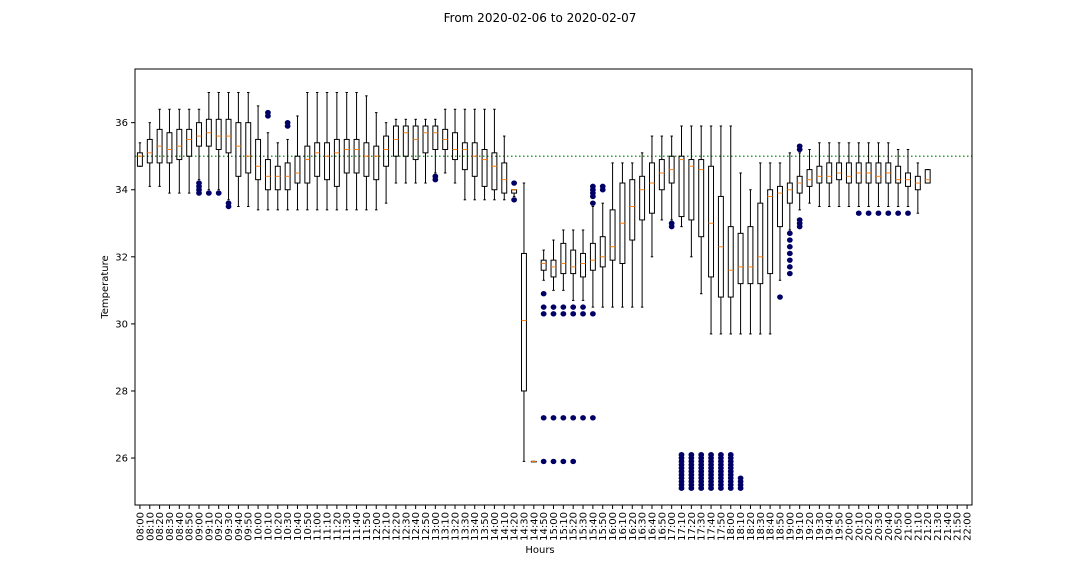 The height and width of the screenshot is (576, 1080). What do you see at coordinates (346, 151) in the screenshot?
I see `box-11:30` at bounding box center [346, 151].